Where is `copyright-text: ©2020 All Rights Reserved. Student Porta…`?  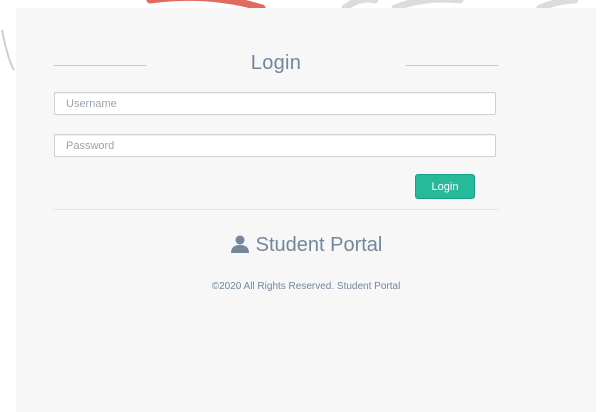 copyright-text: ©2020 All Rights Reserved. Student Porta… is located at coordinates (306, 286).